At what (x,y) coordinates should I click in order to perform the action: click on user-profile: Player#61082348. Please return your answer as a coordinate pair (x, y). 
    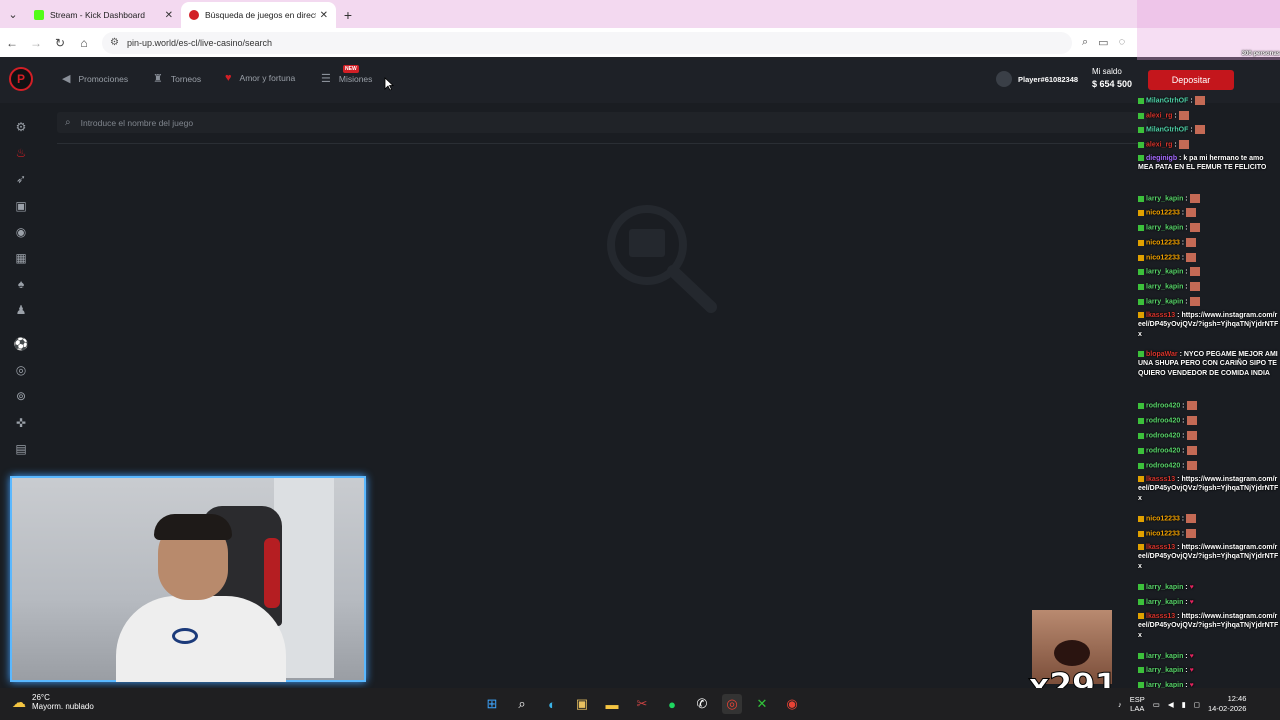
    Looking at the image, I should click on (1037, 79).